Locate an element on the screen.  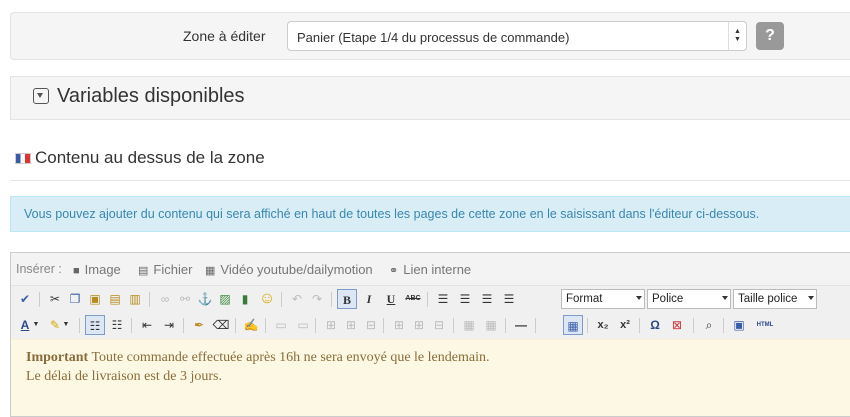
align-center-icon: ☰ is located at coordinates (465, 299).